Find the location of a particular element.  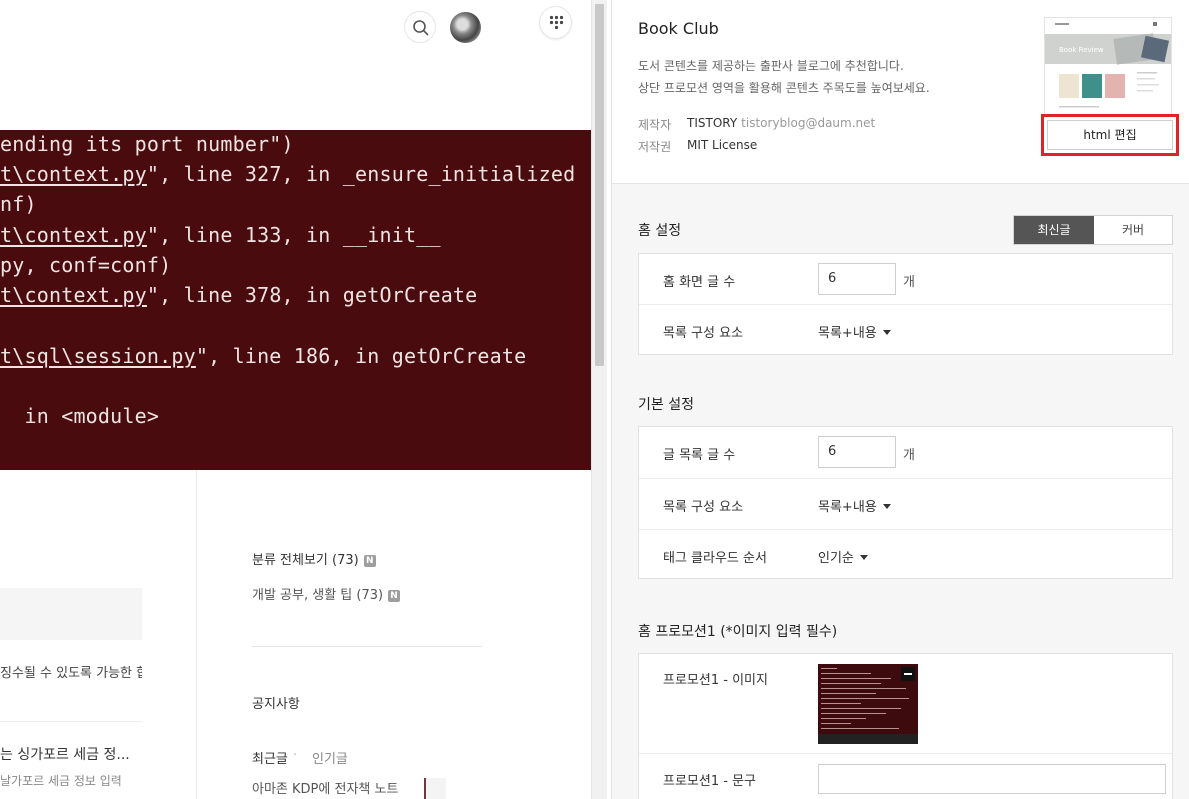

dots-menu-icon is located at coordinates (556, 22).